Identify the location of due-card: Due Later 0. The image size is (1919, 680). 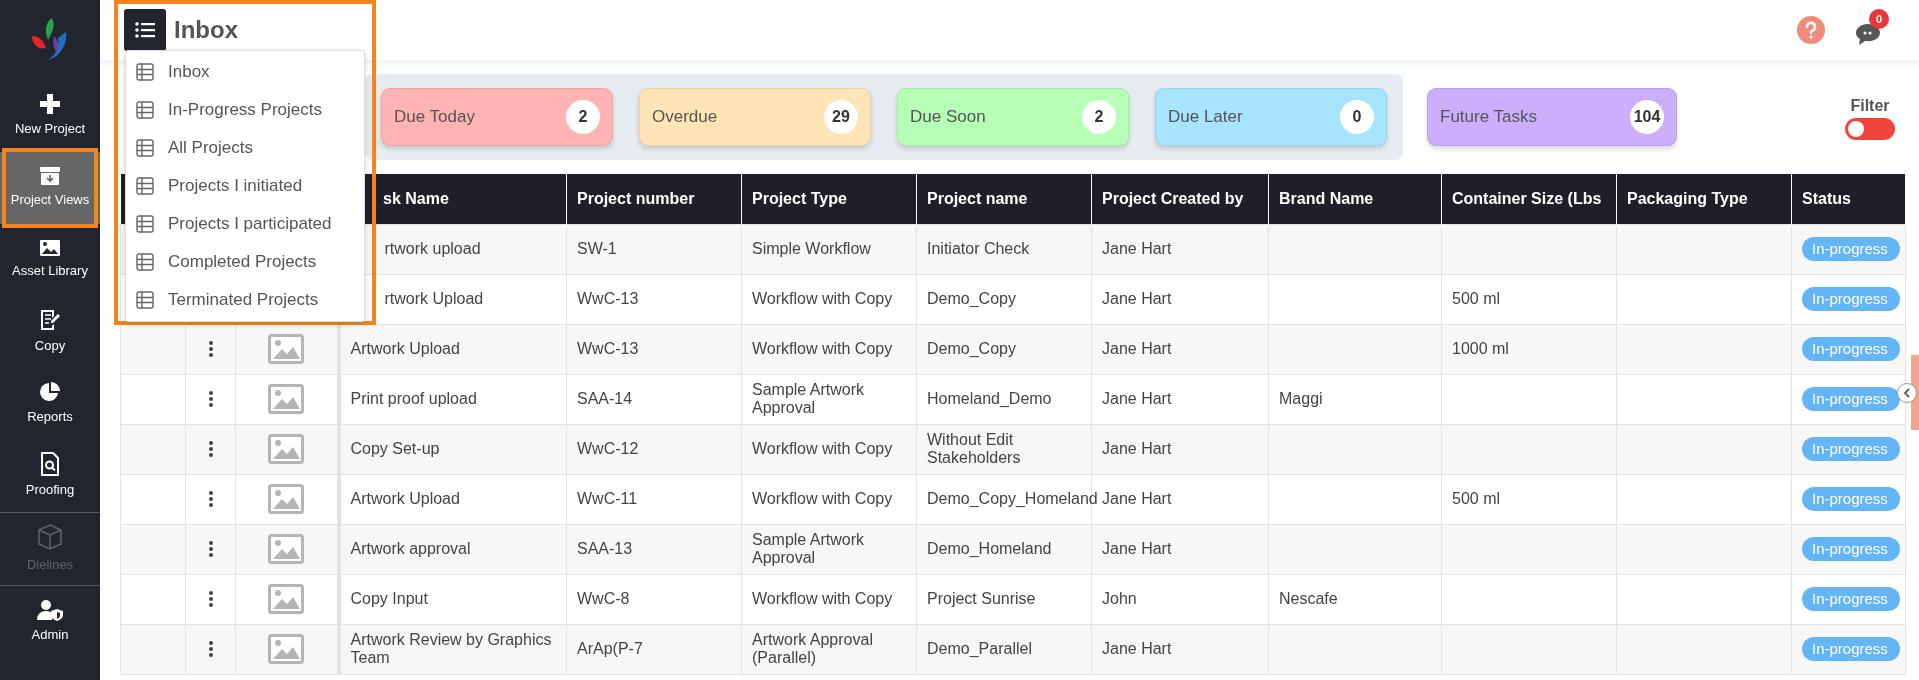
(1271, 117).